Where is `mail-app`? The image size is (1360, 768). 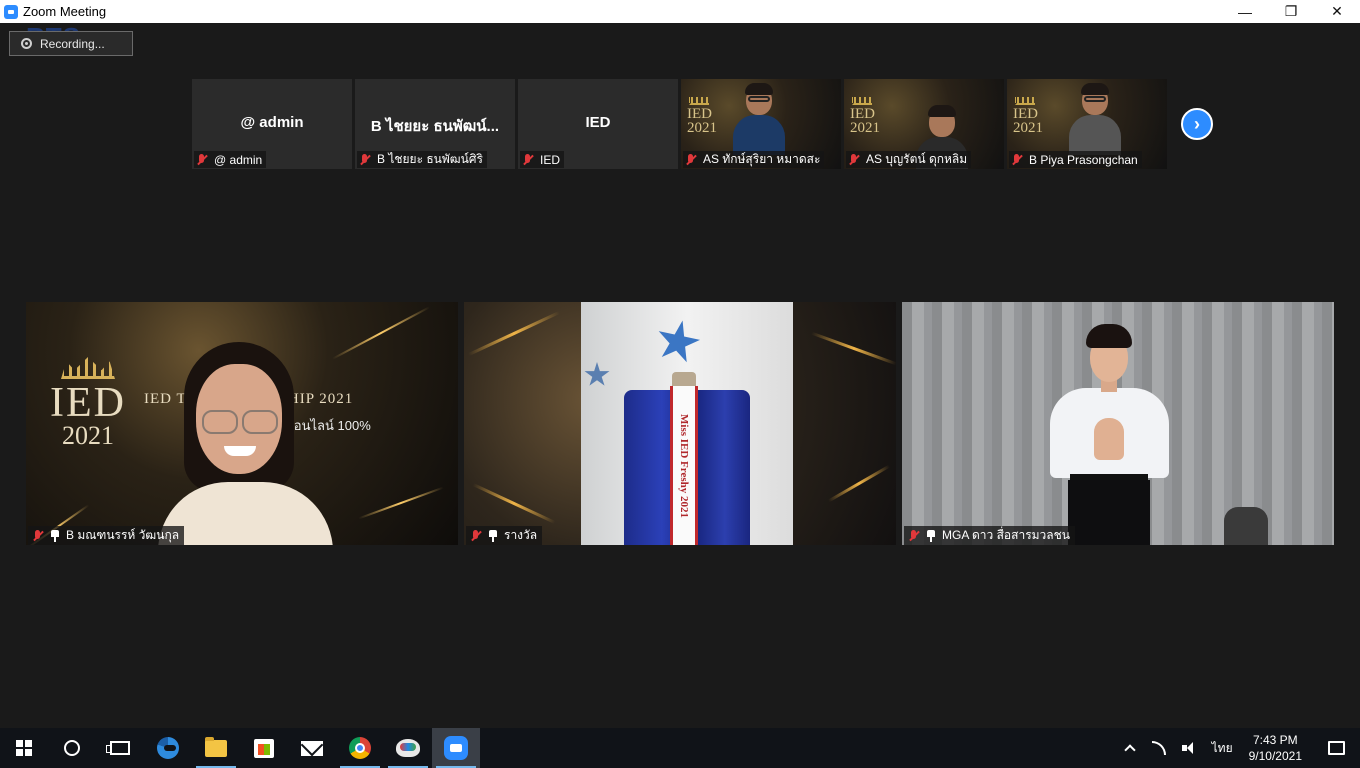 mail-app is located at coordinates (312, 748).